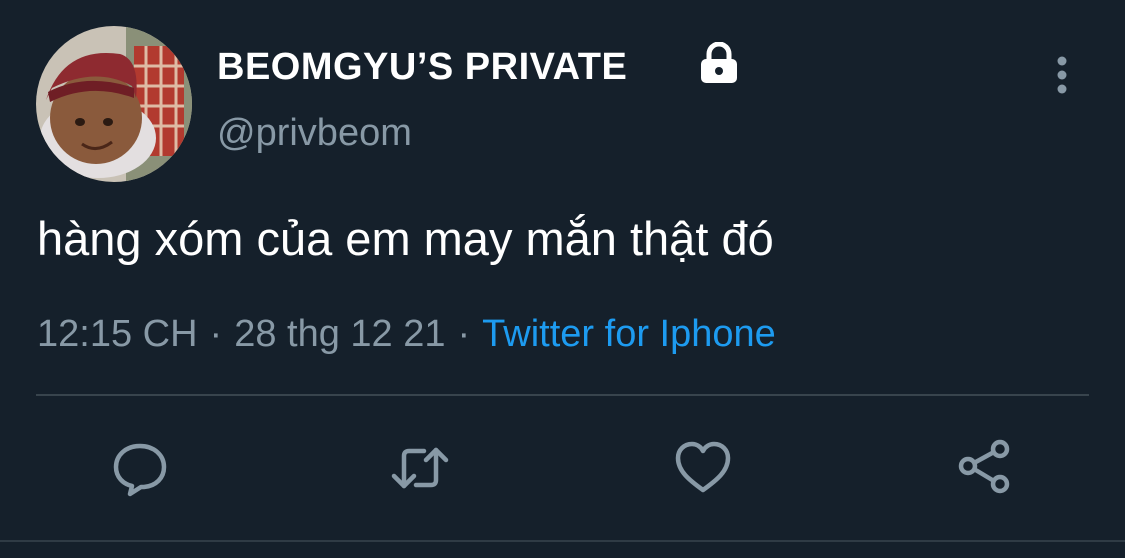  I want to click on more-vertical-icon, so click(1062, 76).